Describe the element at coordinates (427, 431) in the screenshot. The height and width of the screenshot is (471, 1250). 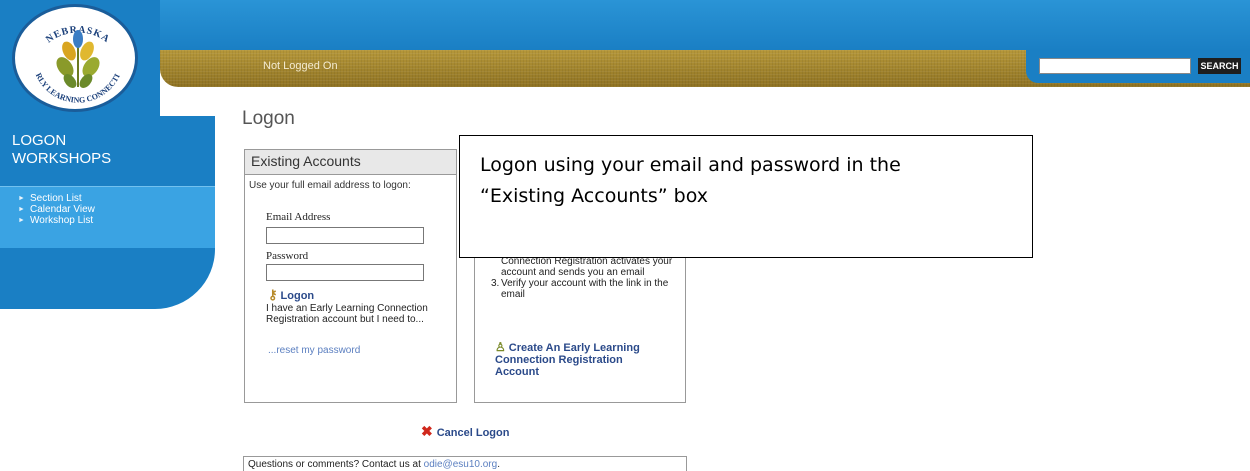
I see `close-icon: ✖` at that location.